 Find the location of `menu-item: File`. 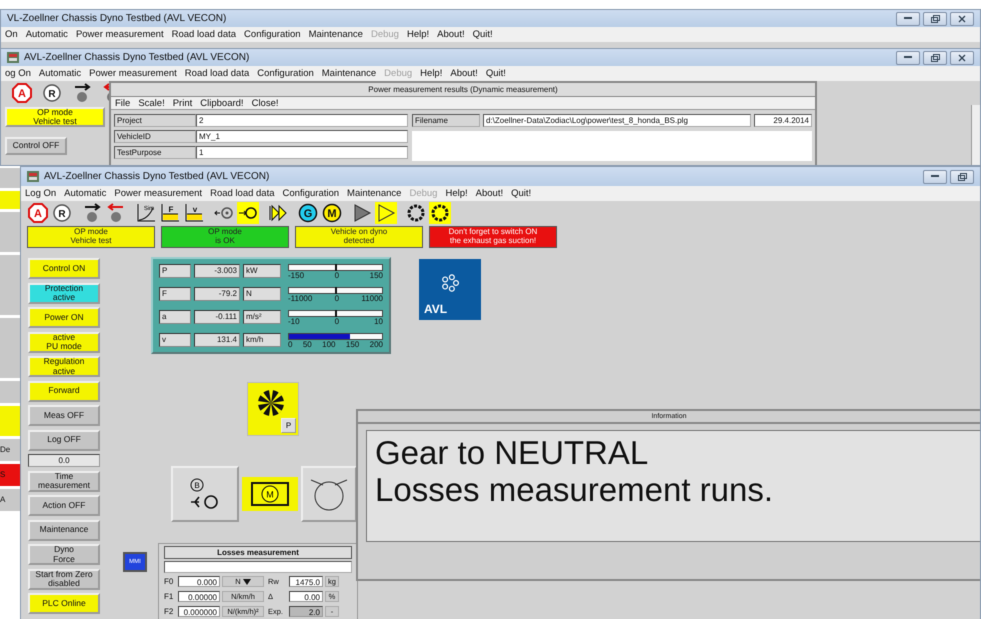

menu-item: File is located at coordinates (122, 103).